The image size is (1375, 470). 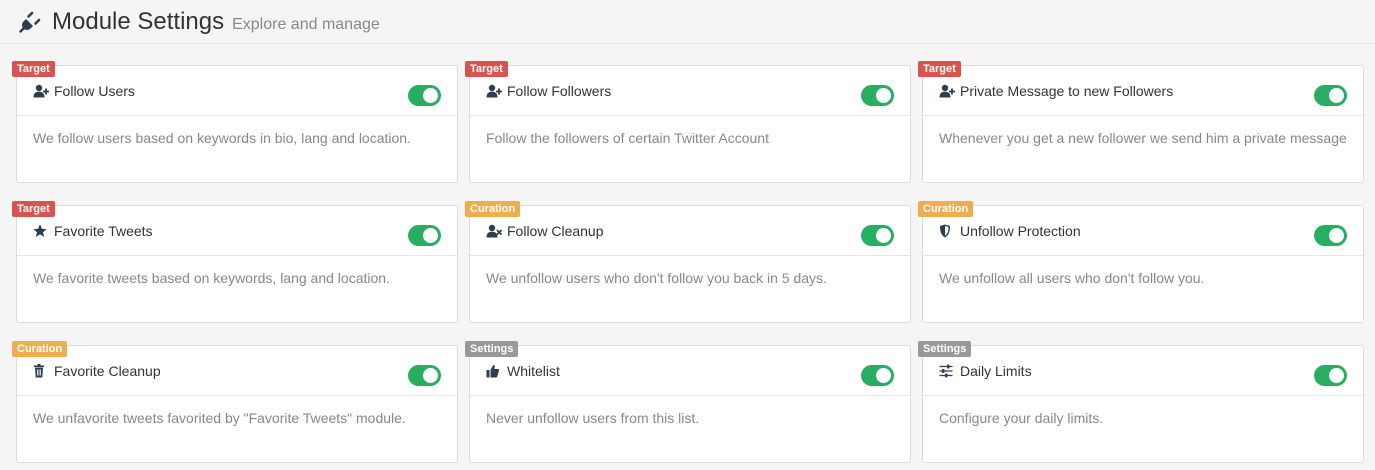 I want to click on module-name: Follow Followers, so click(x=559, y=91).